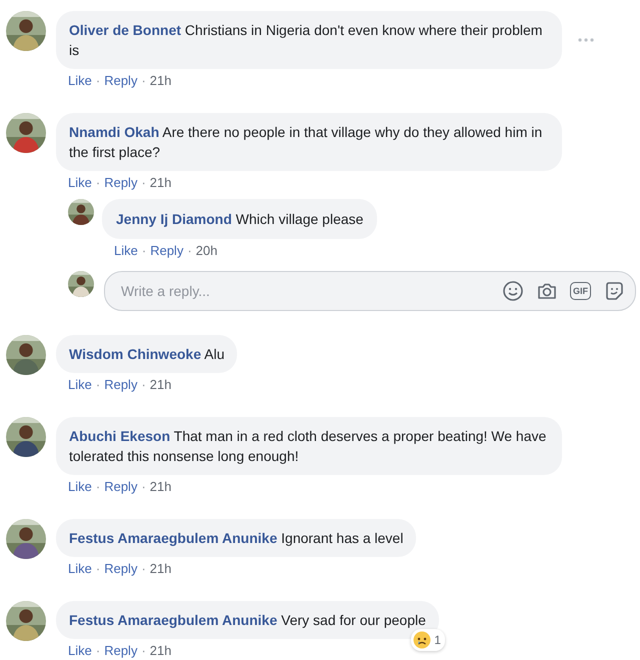 This screenshot has height=660, width=640. I want to click on reaction-count: 1, so click(437, 640).